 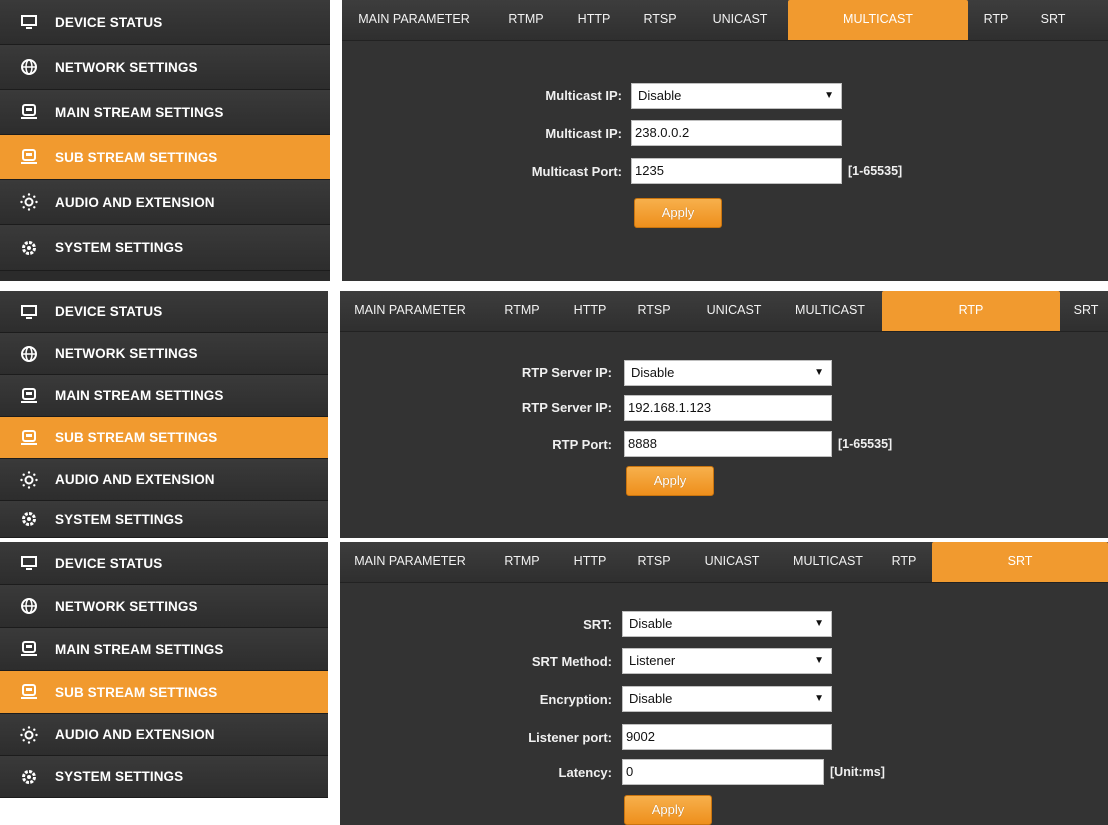 What do you see at coordinates (652, 660) in the screenshot?
I see `srt-method-value: Listener` at bounding box center [652, 660].